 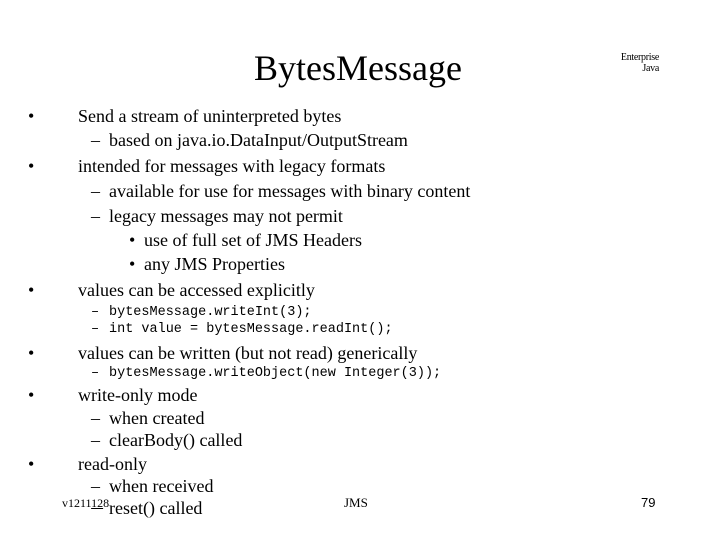 What do you see at coordinates (358, 68) in the screenshot?
I see `slide-title: BytesMessage` at bounding box center [358, 68].